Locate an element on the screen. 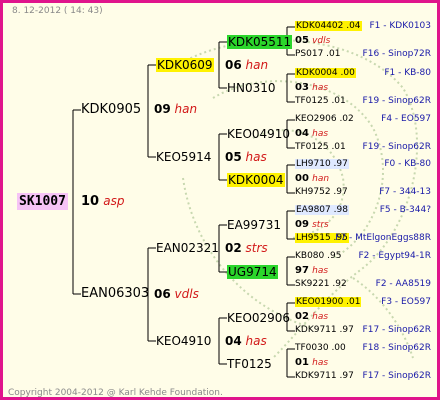 This screenshot has height=400, width=440. gen1-sire: KDK0905 is located at coordinates (111, 109).